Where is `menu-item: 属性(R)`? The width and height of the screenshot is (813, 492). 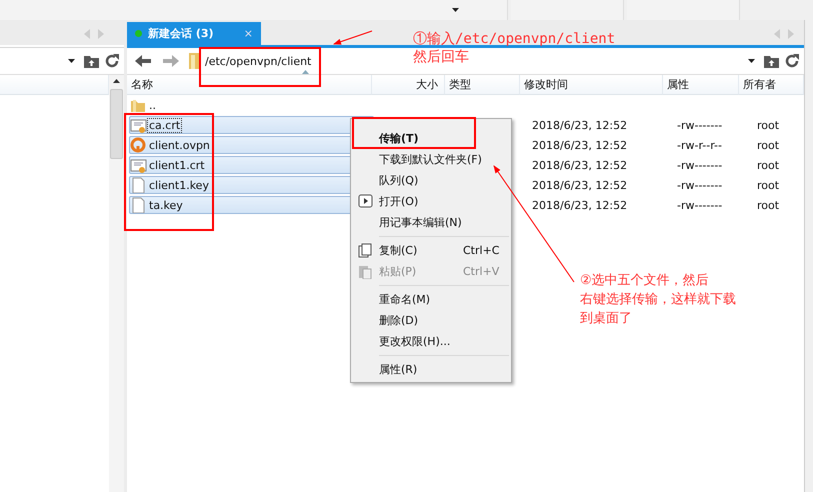 menu-item: 属性(R) is located at coordinates (431, 369).